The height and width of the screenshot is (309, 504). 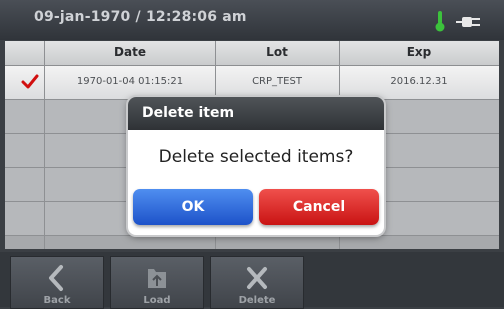 I want to click on back-button: Back, so click(x=57, y=282).